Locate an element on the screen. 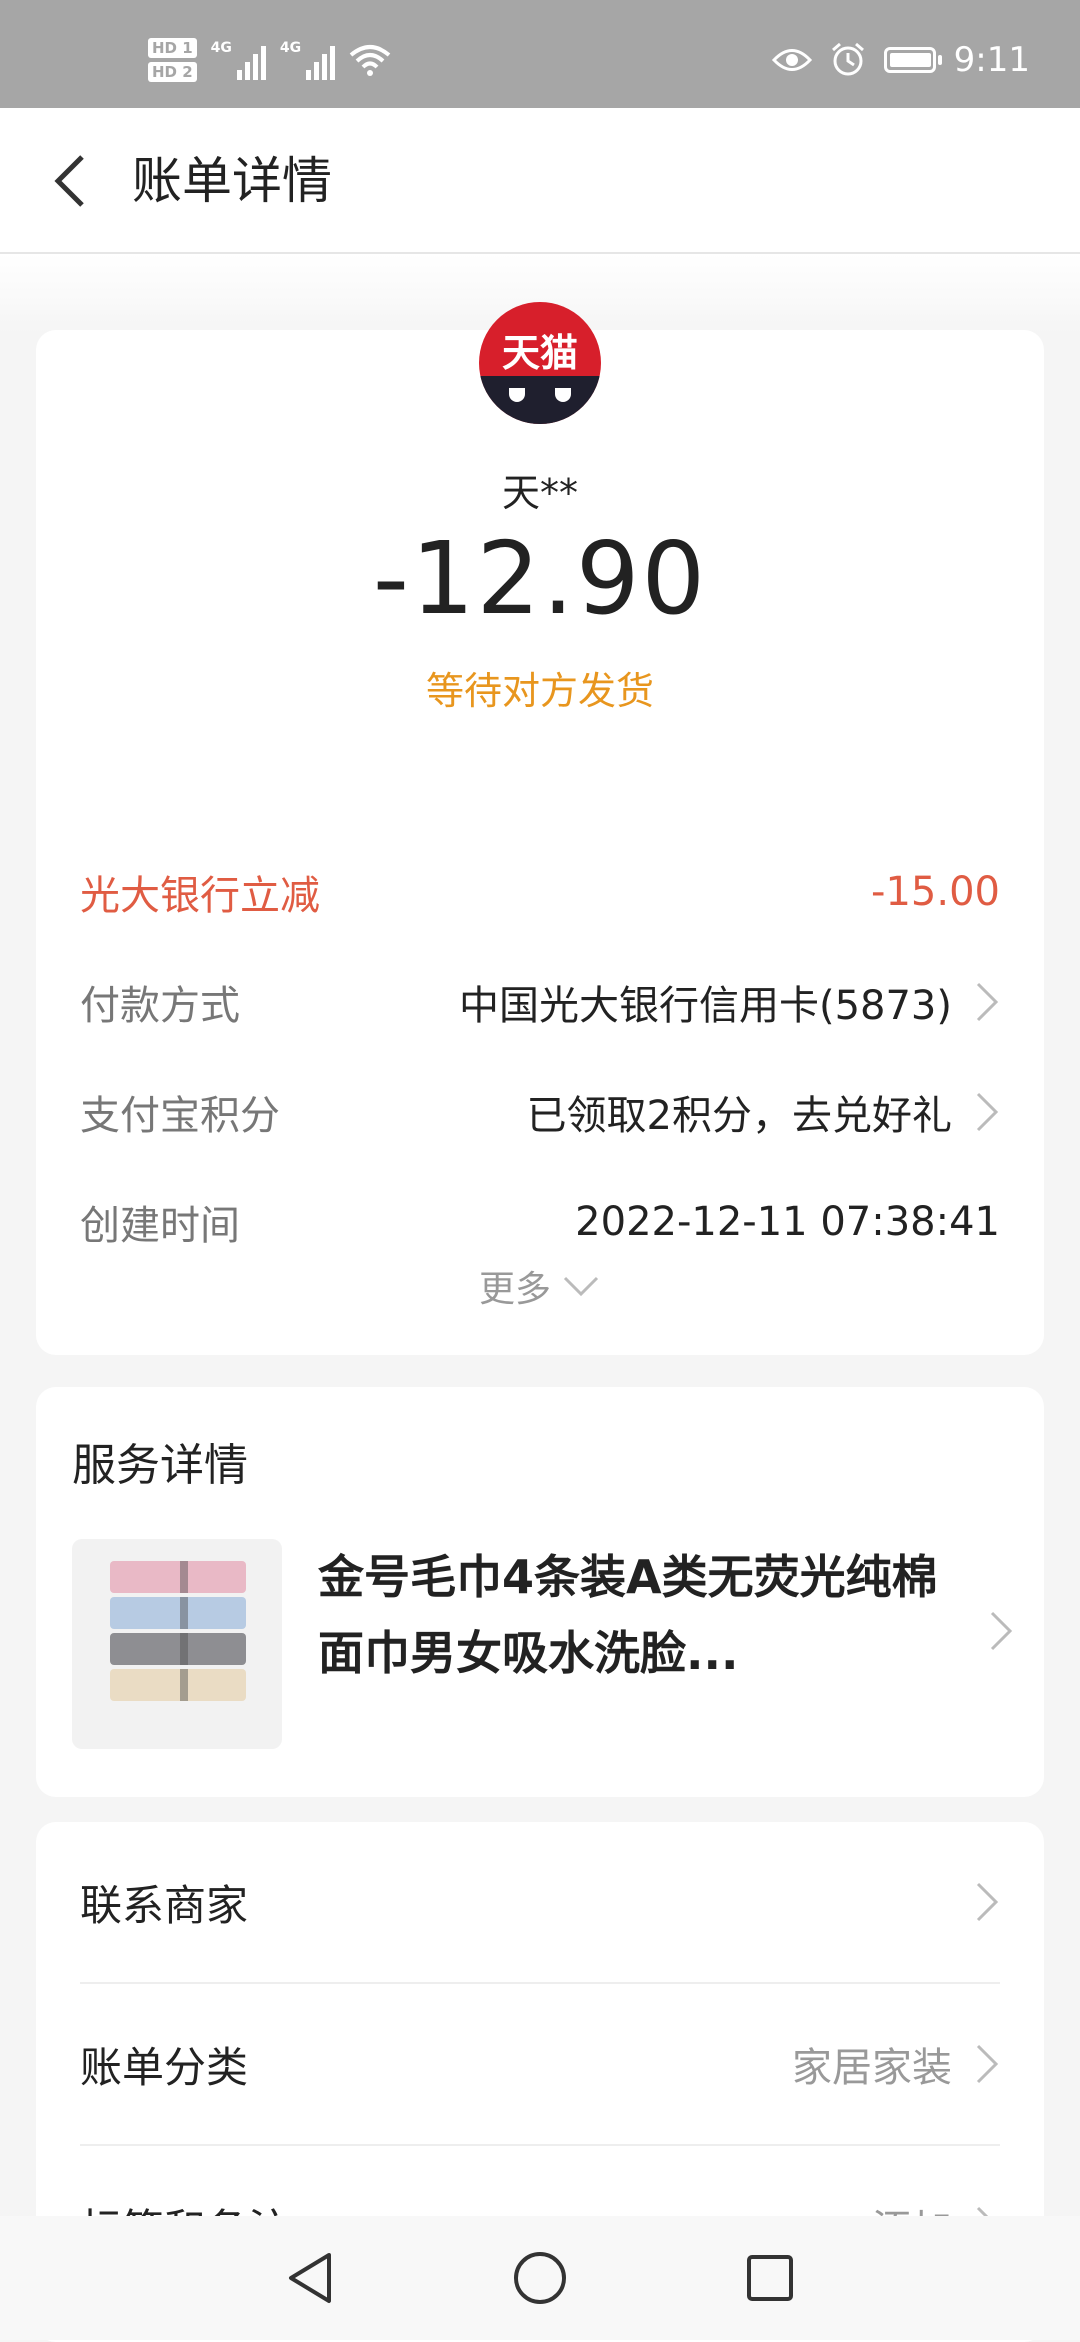 The image size is (1080, 2342). cat-face-icon is located at coordinates (540, 400).